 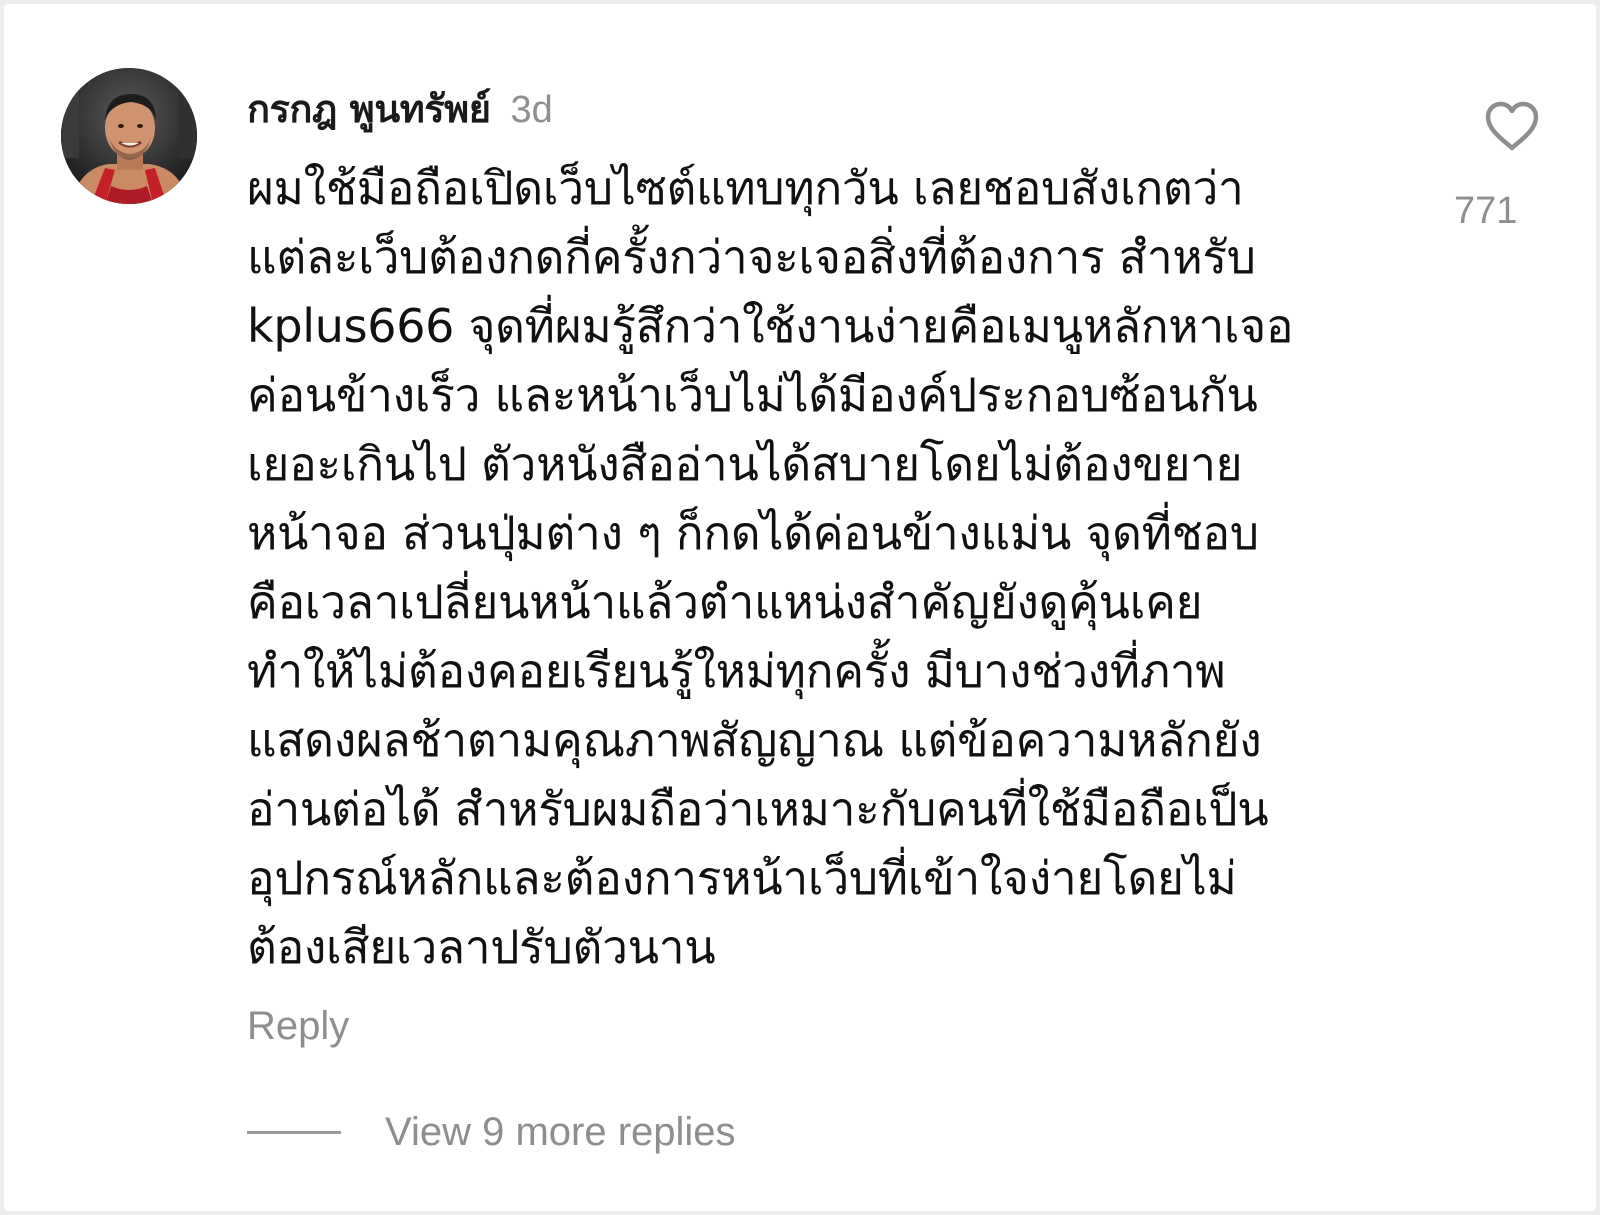 What do you see at coordinates (369, 108) in the screenshot?
I see `author-name: กรกฎ พูนทรัพย์` at bounding box center [369, 108].